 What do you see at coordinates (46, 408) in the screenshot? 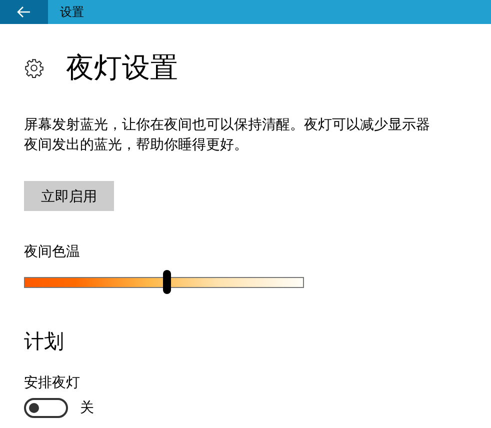
I see `toggle-switch` at bounding box center [46, 408].